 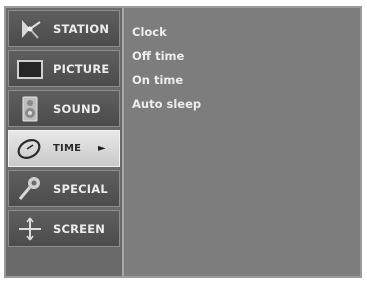 I want to click on submenu-item-auto-sleep: Auto sleep, so click(x=166, y=106).